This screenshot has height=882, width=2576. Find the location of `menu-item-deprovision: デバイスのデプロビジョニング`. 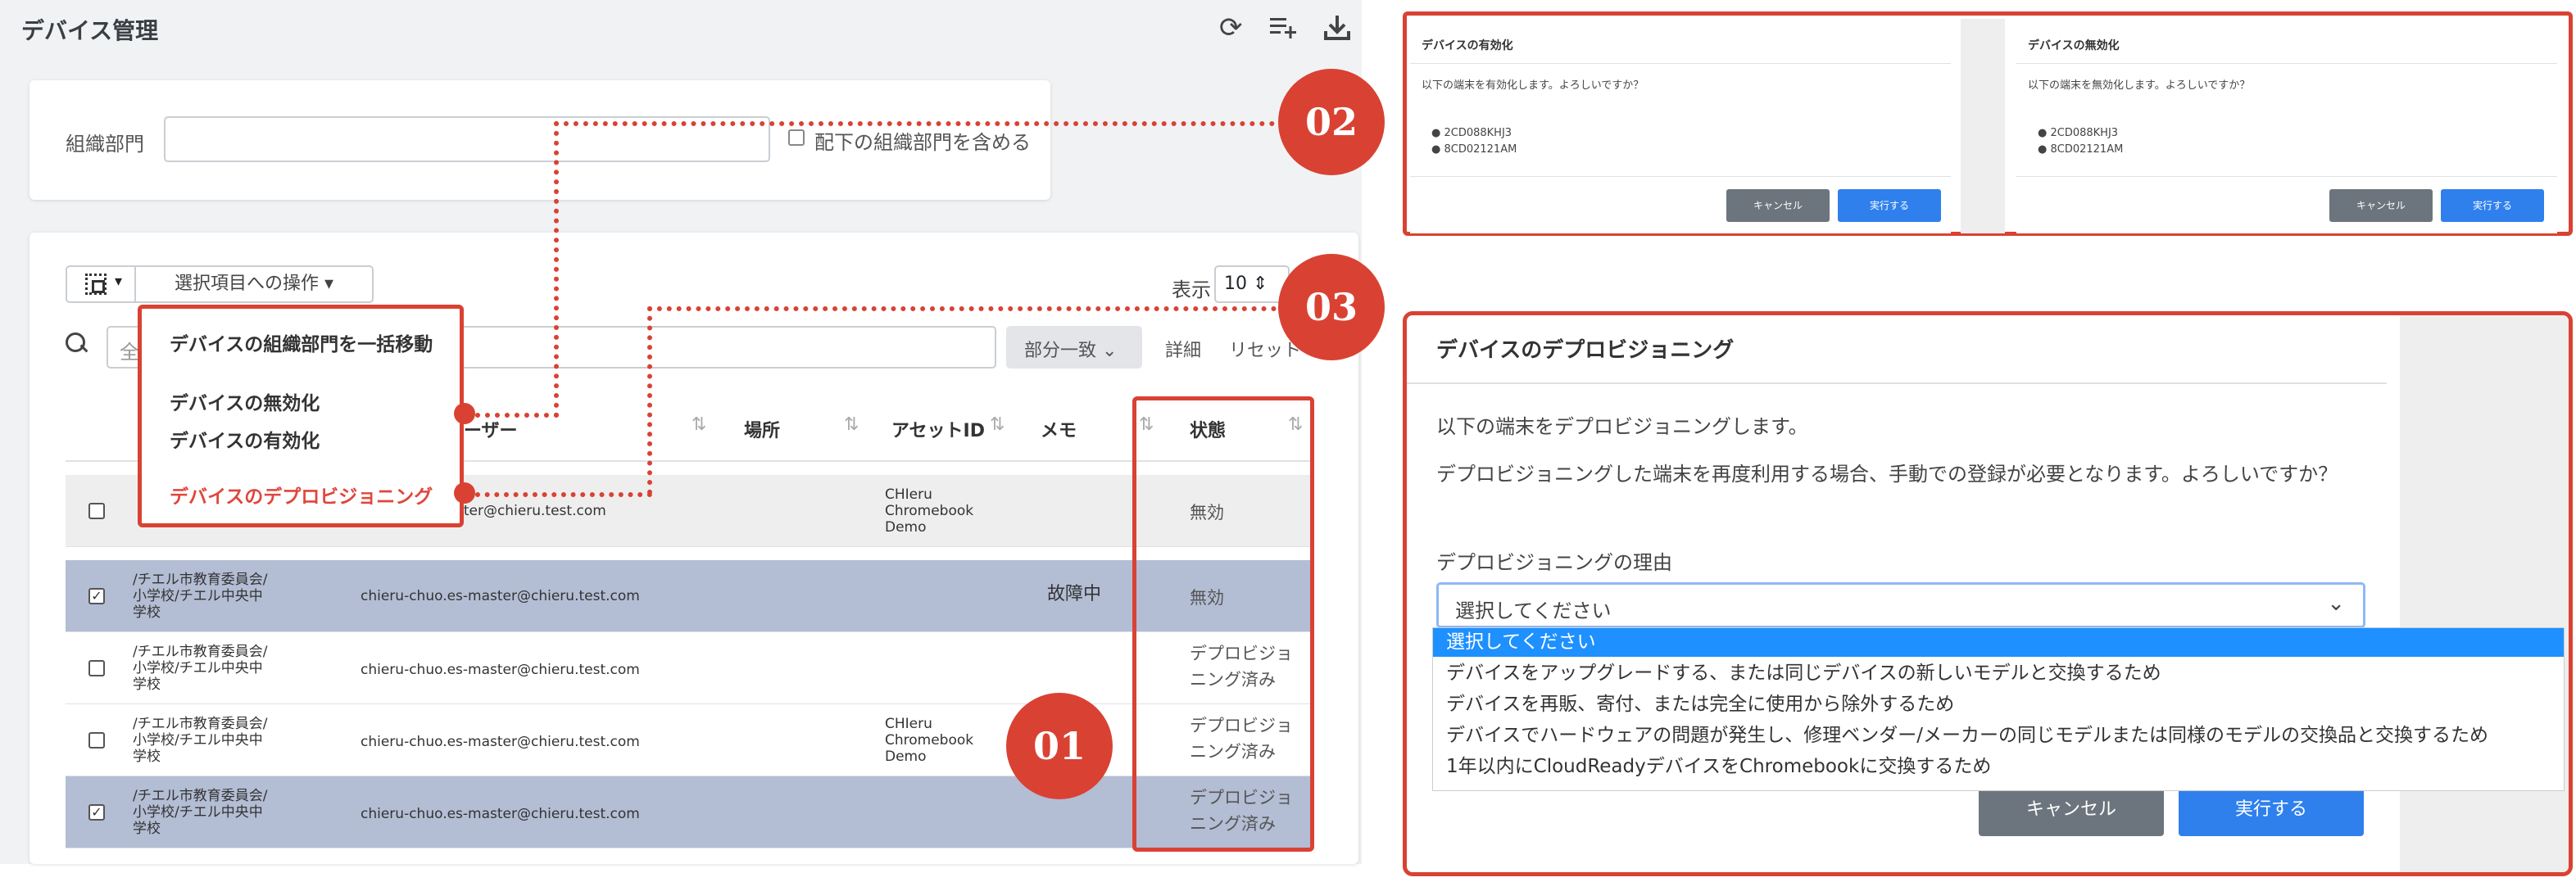

menu-item-deprovision: デバイスのデプロビジョニング is located at coordinates (301, 495).